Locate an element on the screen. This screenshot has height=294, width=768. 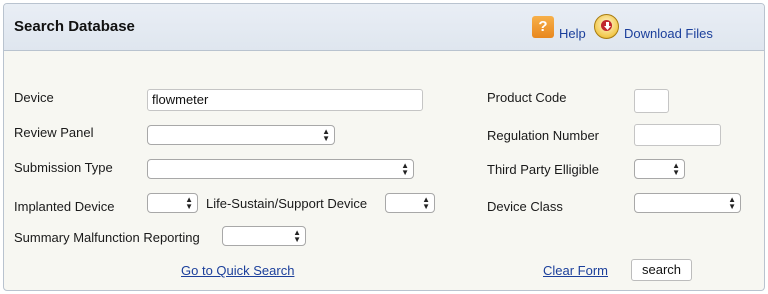
help-icon: ? is located at coordinates (543, 27).